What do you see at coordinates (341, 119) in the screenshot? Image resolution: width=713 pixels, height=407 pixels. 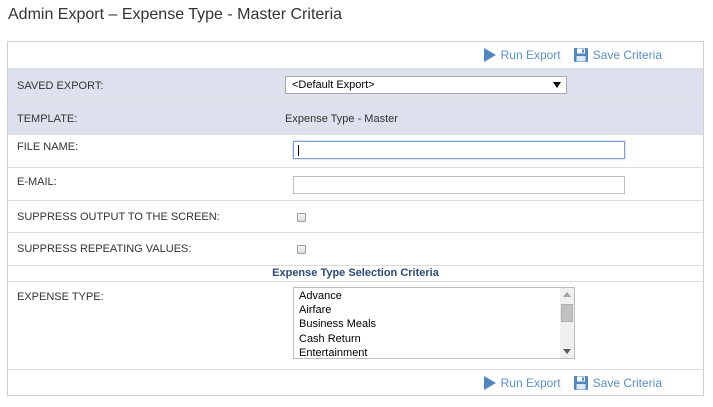 I see `template-value: Expense Type - Master` at bounding box center [341, 119].